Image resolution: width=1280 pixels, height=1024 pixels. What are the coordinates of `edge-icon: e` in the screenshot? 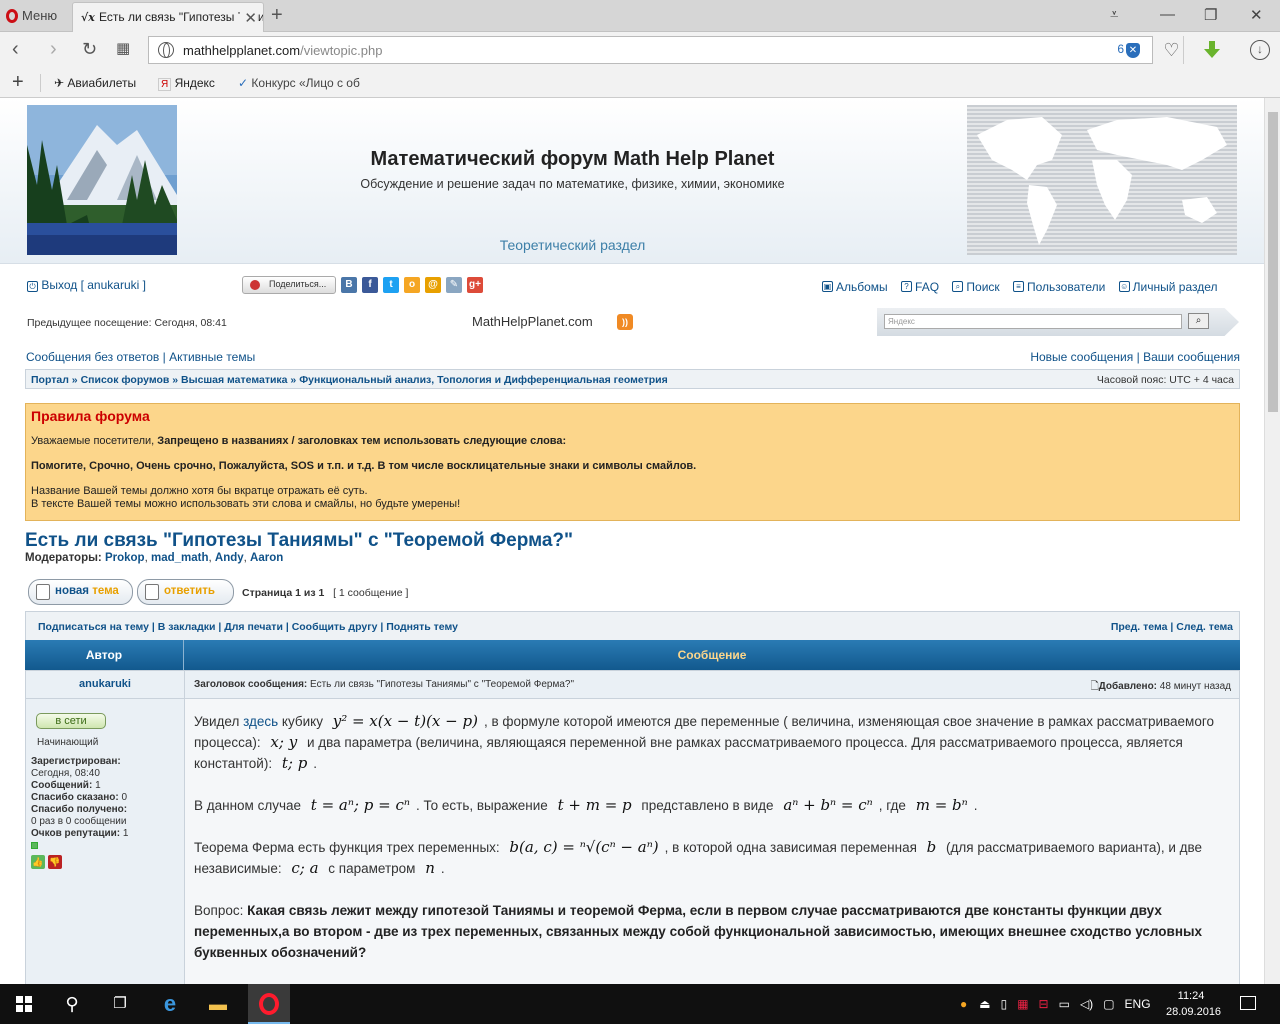 It's located at (170, 1004).